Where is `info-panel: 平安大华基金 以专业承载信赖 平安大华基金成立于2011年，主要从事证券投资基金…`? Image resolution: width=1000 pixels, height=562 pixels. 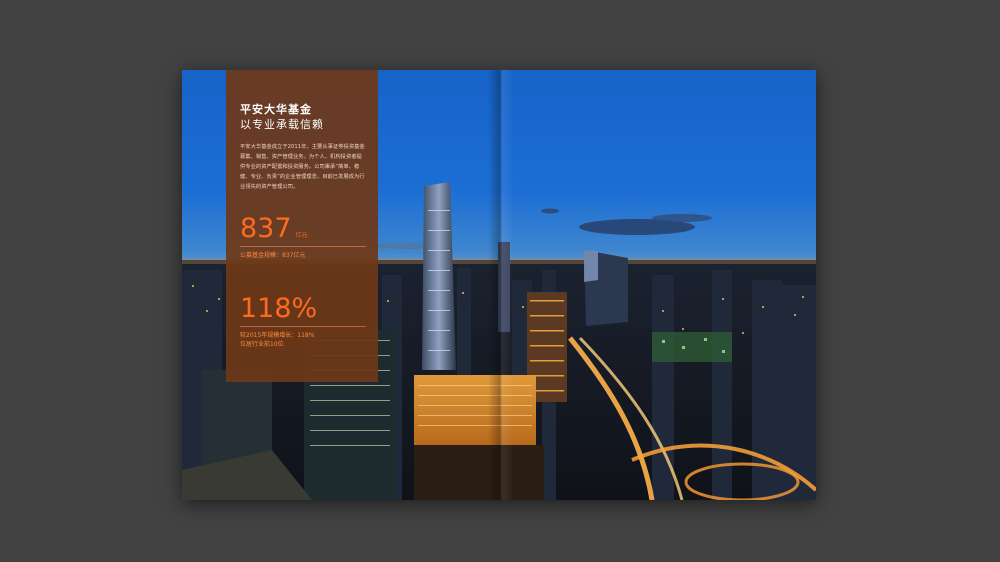
info-panel: 平安大华基金 以专业承载信赖 平安大华基金成立于2011年，主要从事证券投资基金… is located at coordinates (302, 226).